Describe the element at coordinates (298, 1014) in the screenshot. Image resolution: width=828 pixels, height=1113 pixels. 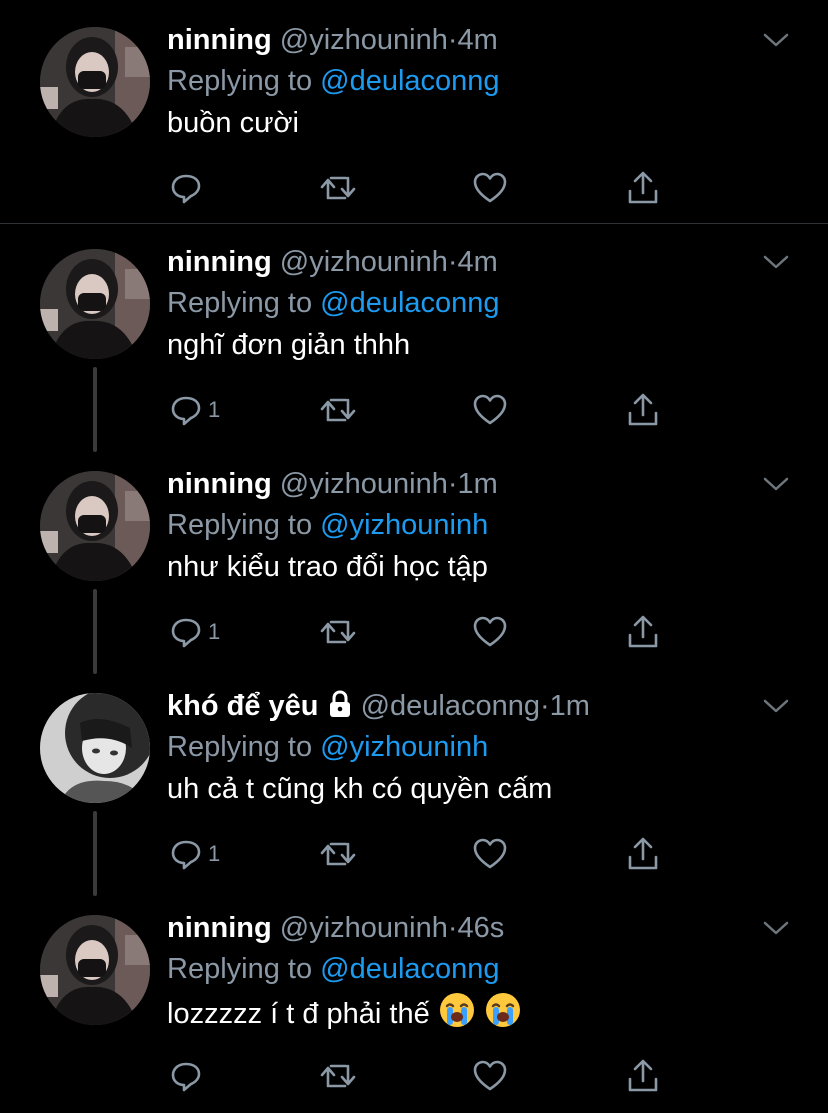
I see `tweet-text-content: lozzzzz í t đ phải thế` at that location.